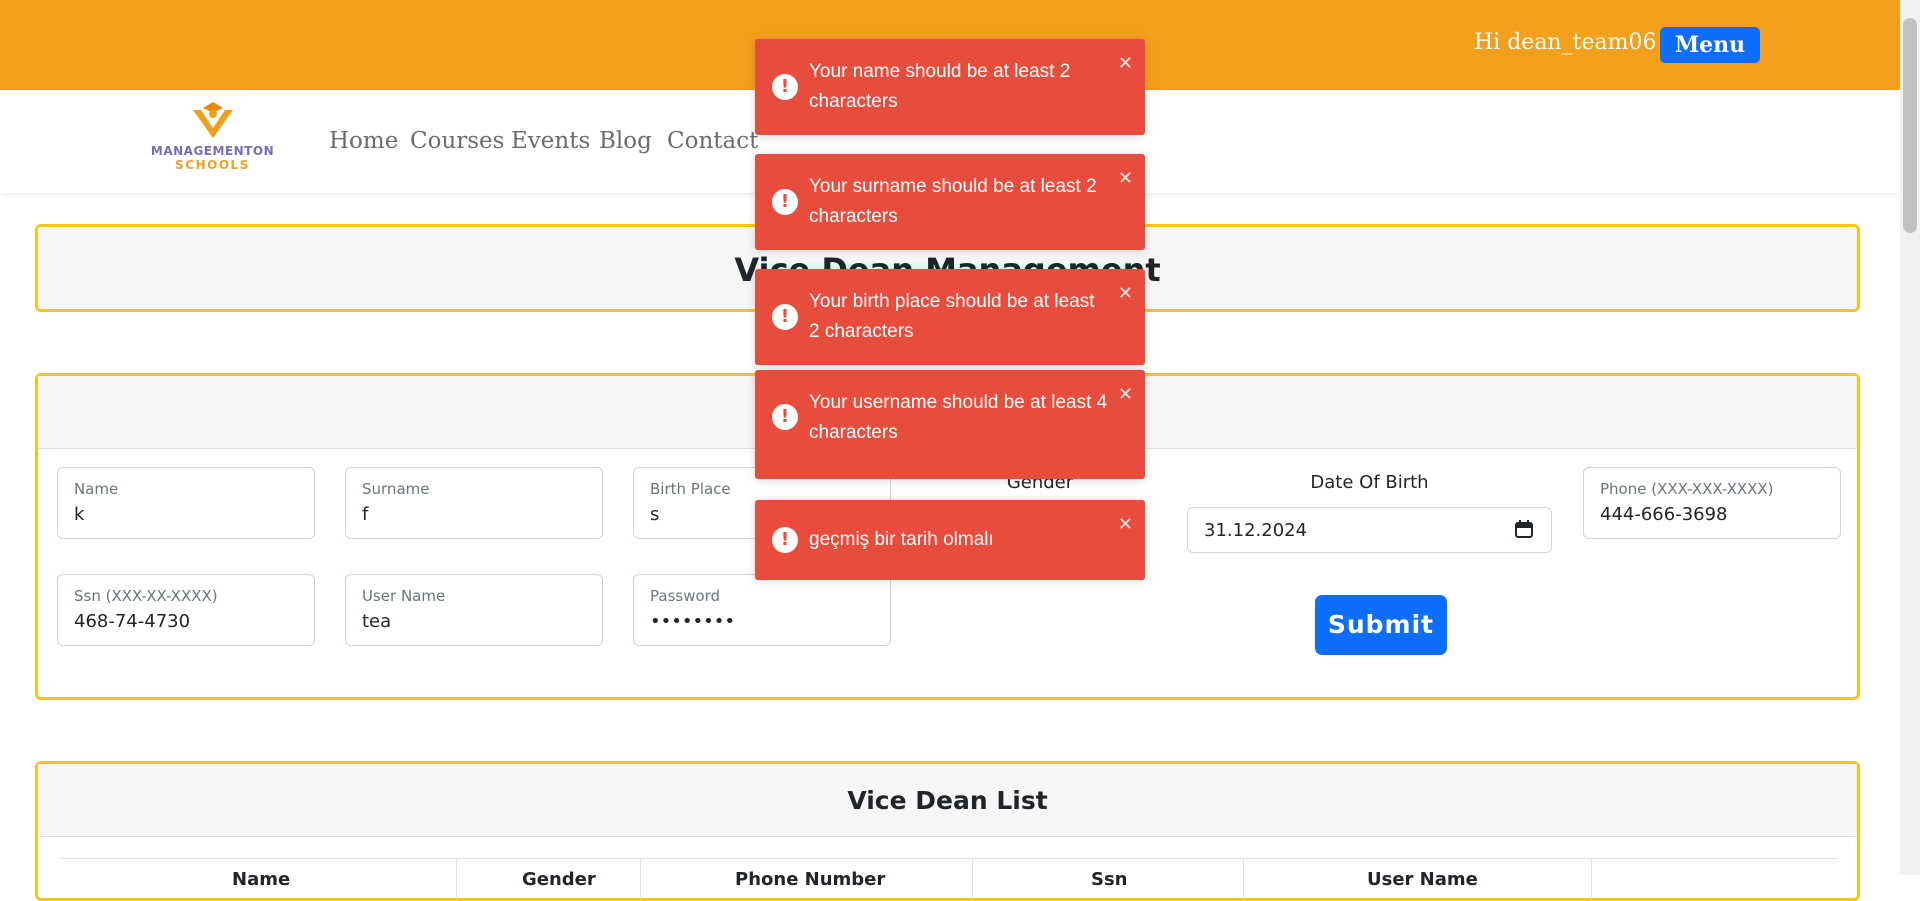 The width and height of the screenshot is (1920, 901). What do you see at coordinates (132, 621) in the screenshot?
I see `ssn-value: 468-74-4730` at bounding box center [132, 621].